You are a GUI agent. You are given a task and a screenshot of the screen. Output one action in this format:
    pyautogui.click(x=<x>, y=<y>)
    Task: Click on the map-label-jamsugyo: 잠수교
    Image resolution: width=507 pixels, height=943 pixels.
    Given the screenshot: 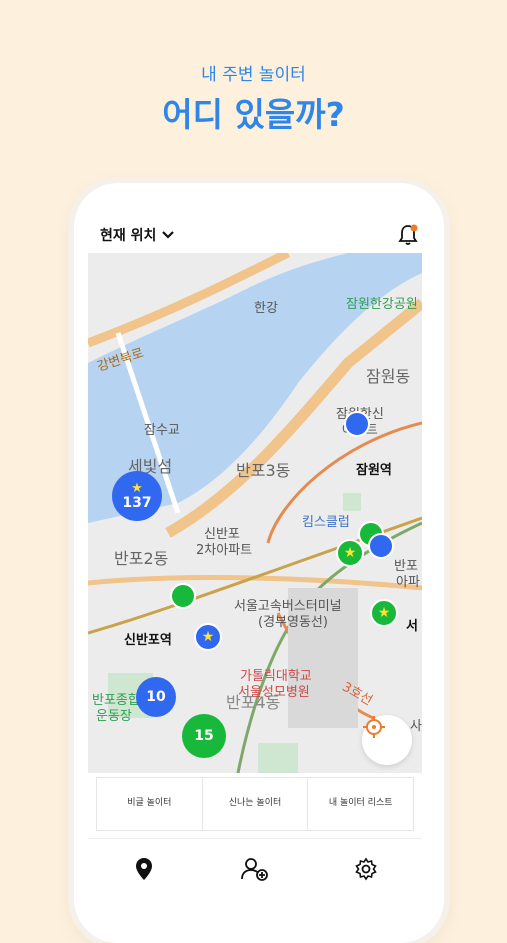 What is the action you would take?
    pyautogui.click(x=162, y=430)
    